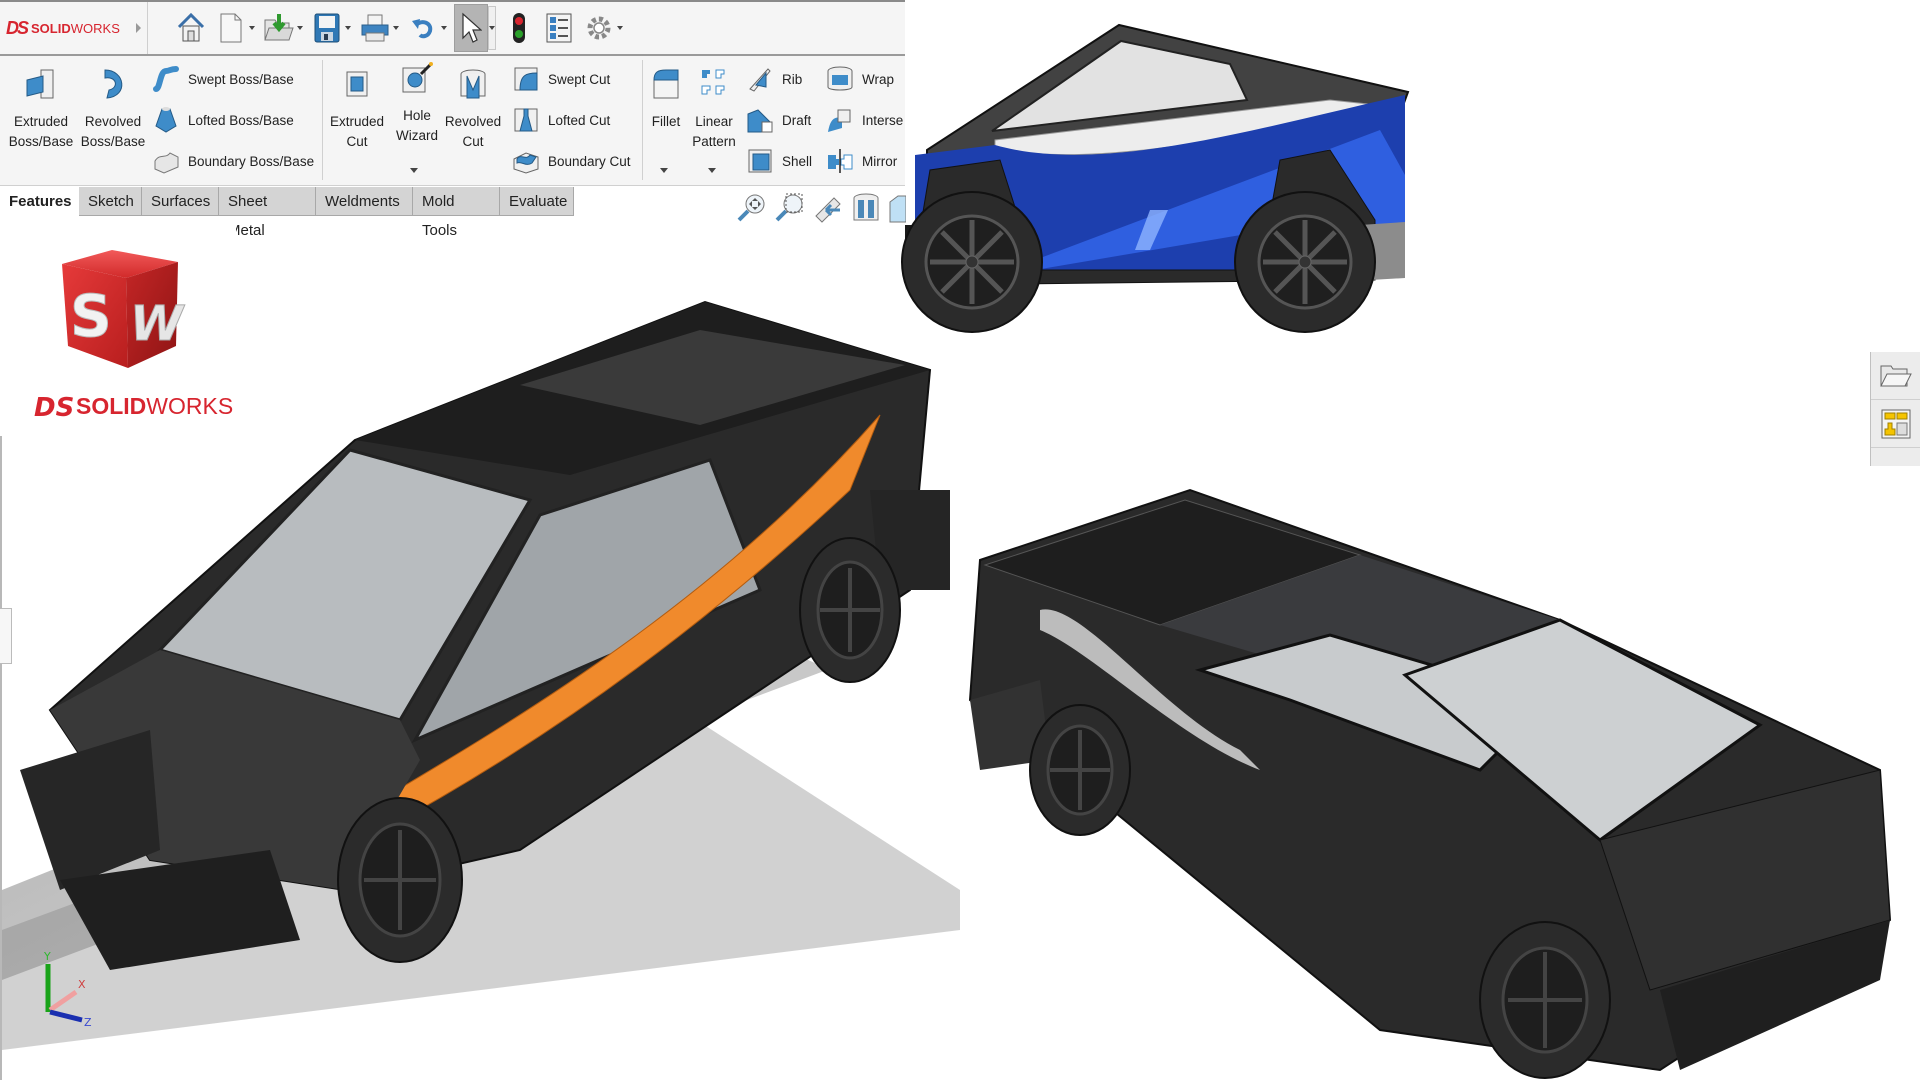  I want to click on save-icon, so click(327, 28).